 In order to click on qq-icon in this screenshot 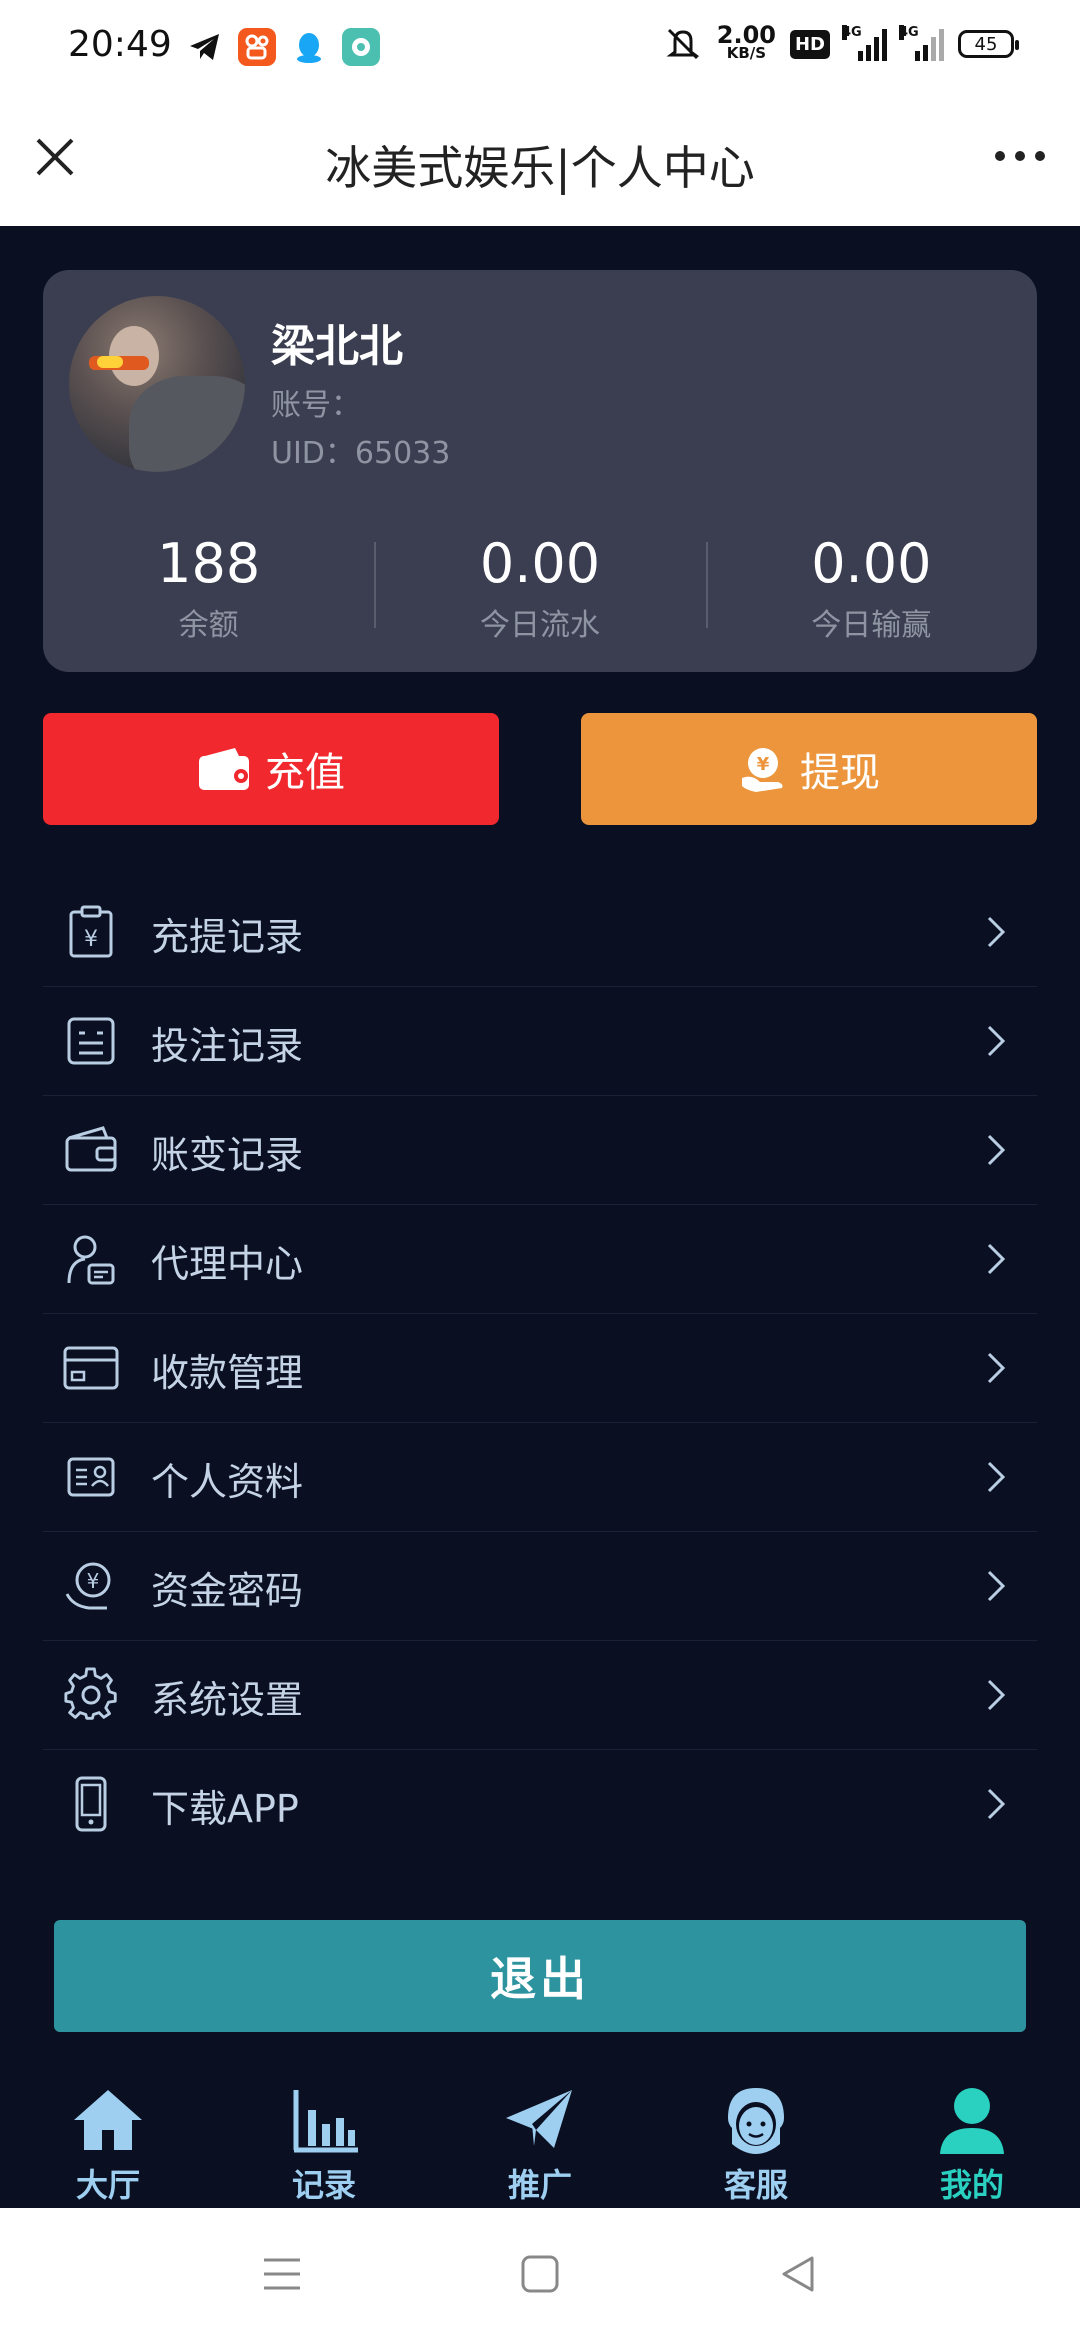, I will do `click(309, 47)`.